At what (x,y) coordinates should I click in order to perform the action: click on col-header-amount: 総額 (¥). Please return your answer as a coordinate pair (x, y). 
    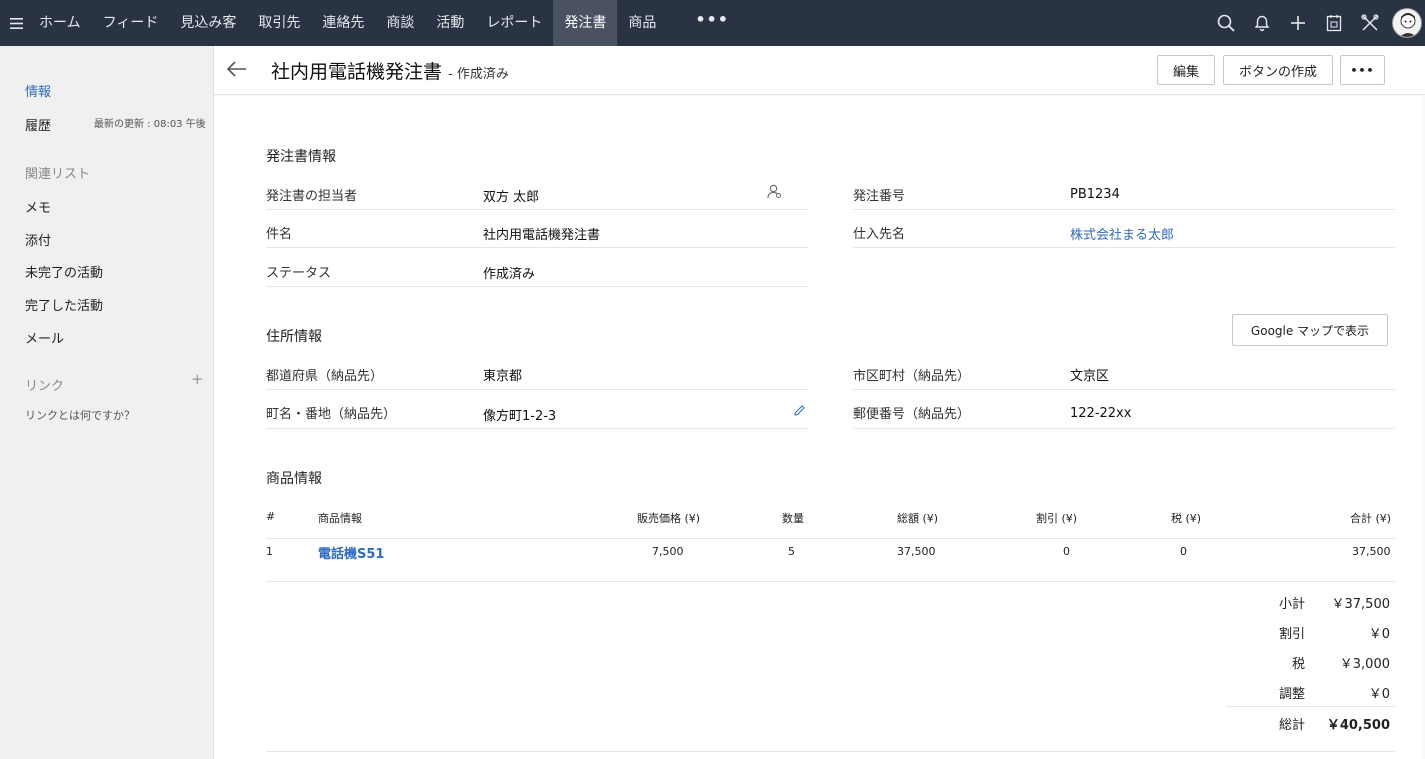
    Looking at the image, I should click on (918, 518).